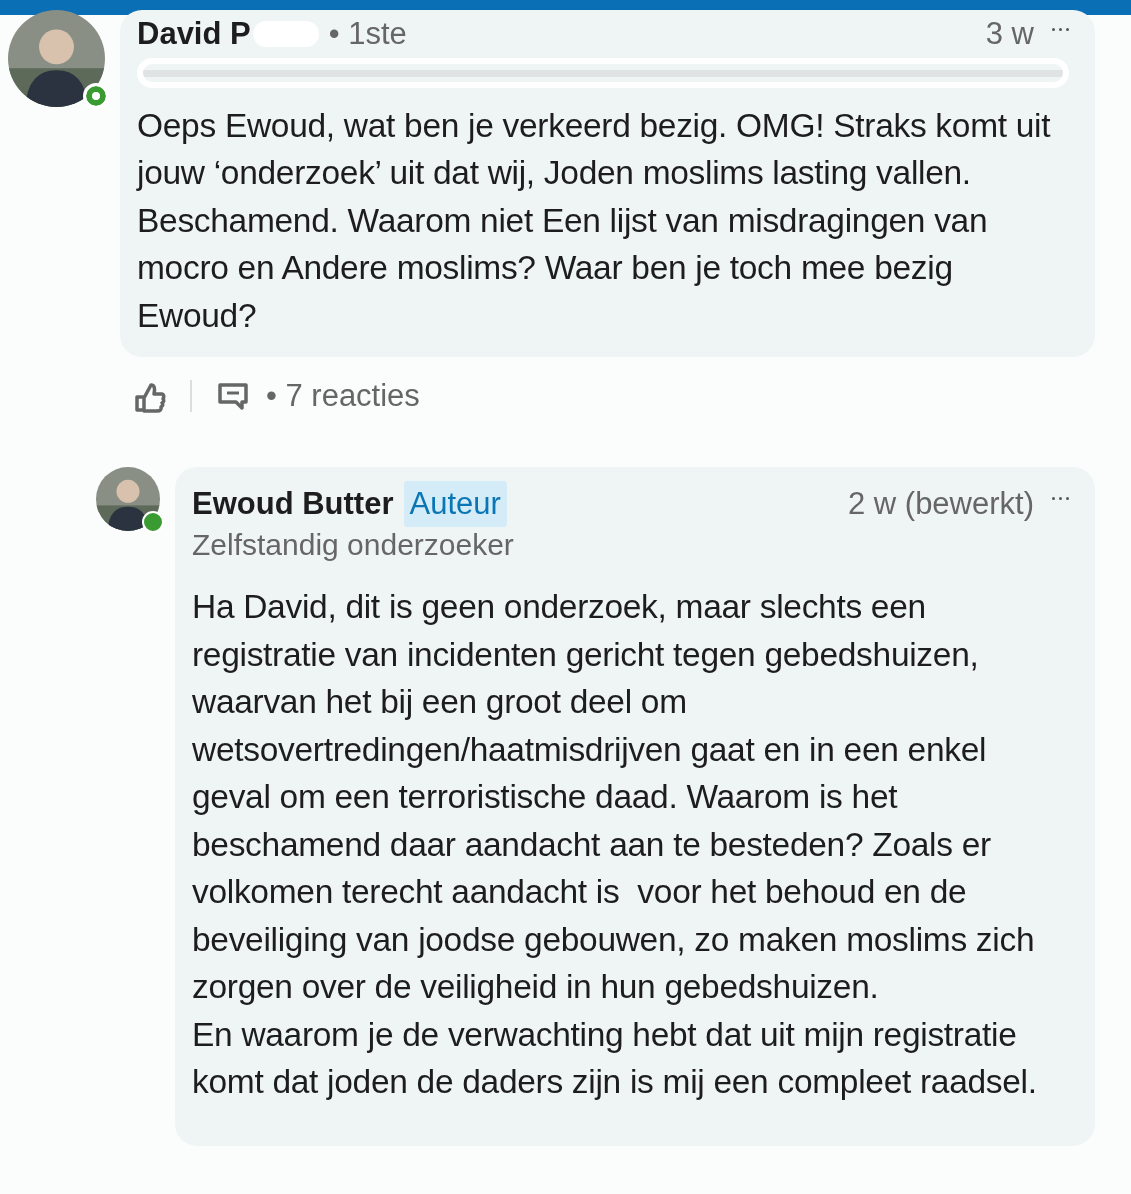 The height and width of the screenshot is (1194, 1131). Describe the element at coordinates (367, 34) in the screenshot. I see `connection-degree: • 1ste` at that location.